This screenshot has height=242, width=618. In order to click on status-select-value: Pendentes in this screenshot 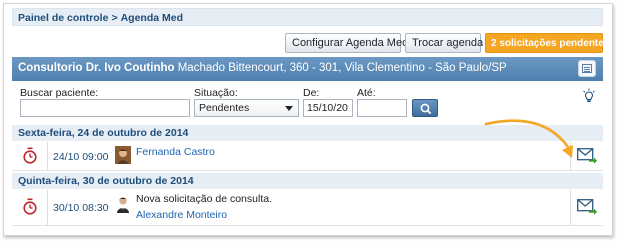, I will do `click(224, 108)`.